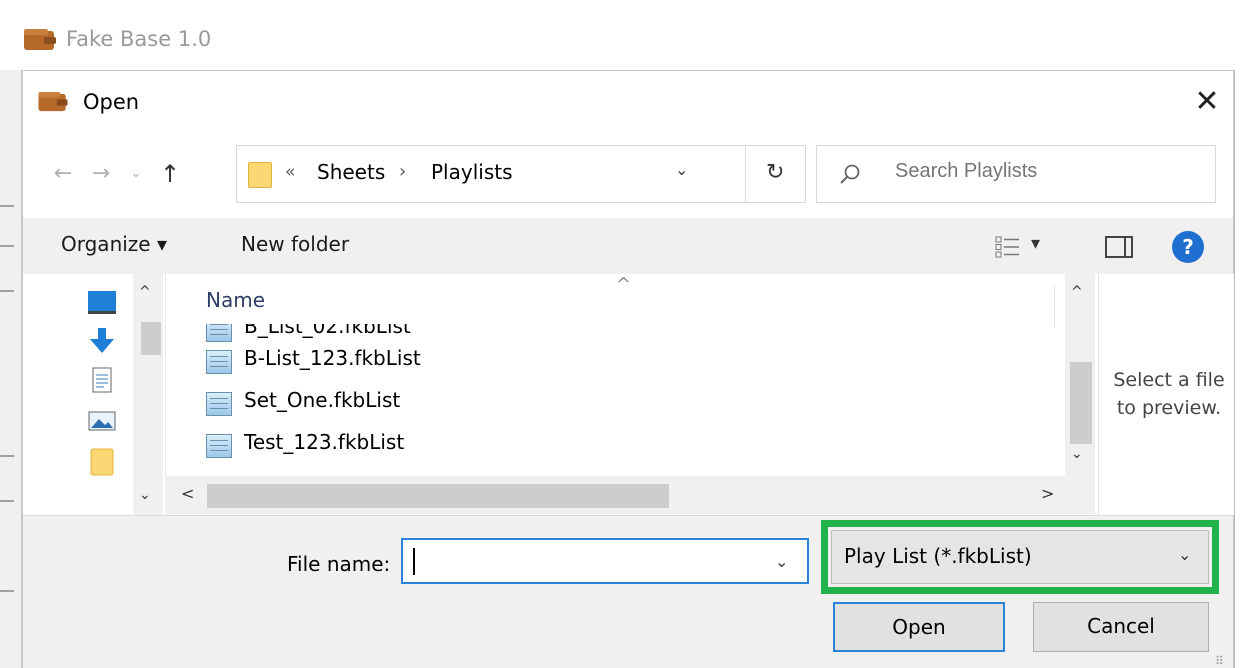  Describe the element at coordinates (136, 174) in the screenshot. I see `recent-locations-button: ⌄` at that location.